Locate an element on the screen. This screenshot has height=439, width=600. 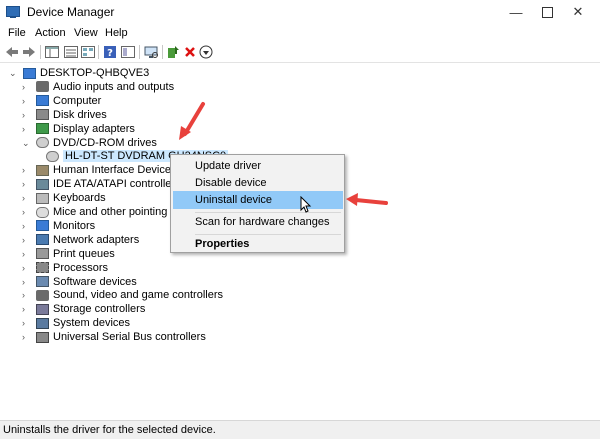
red-x-icon is located at coordinates (190, 52).